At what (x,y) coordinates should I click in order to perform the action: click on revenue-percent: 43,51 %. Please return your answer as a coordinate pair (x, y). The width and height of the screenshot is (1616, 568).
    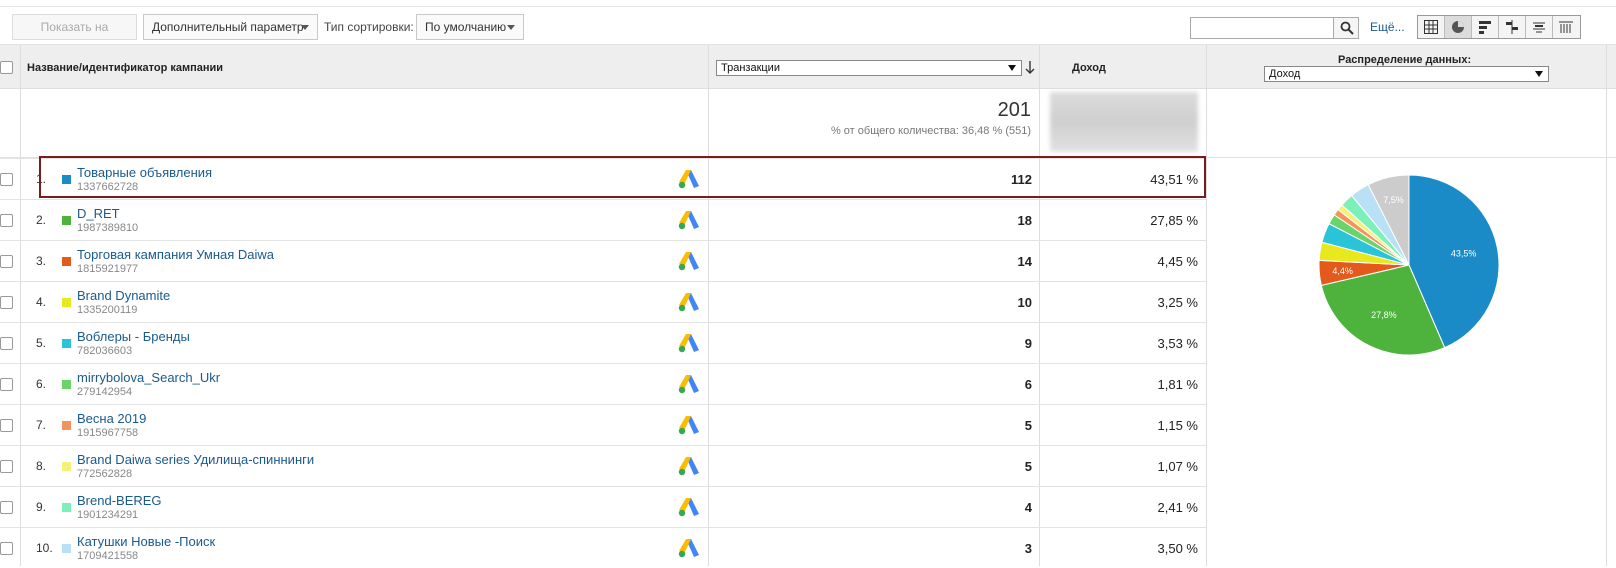
    Looking at the image, I should click on (1174, 179).